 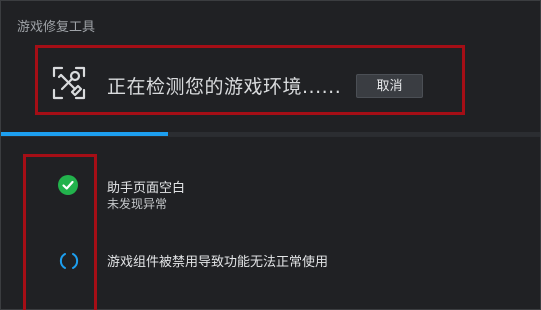 I want to click on loading-spinner-icon, so click(x=69, y=261).